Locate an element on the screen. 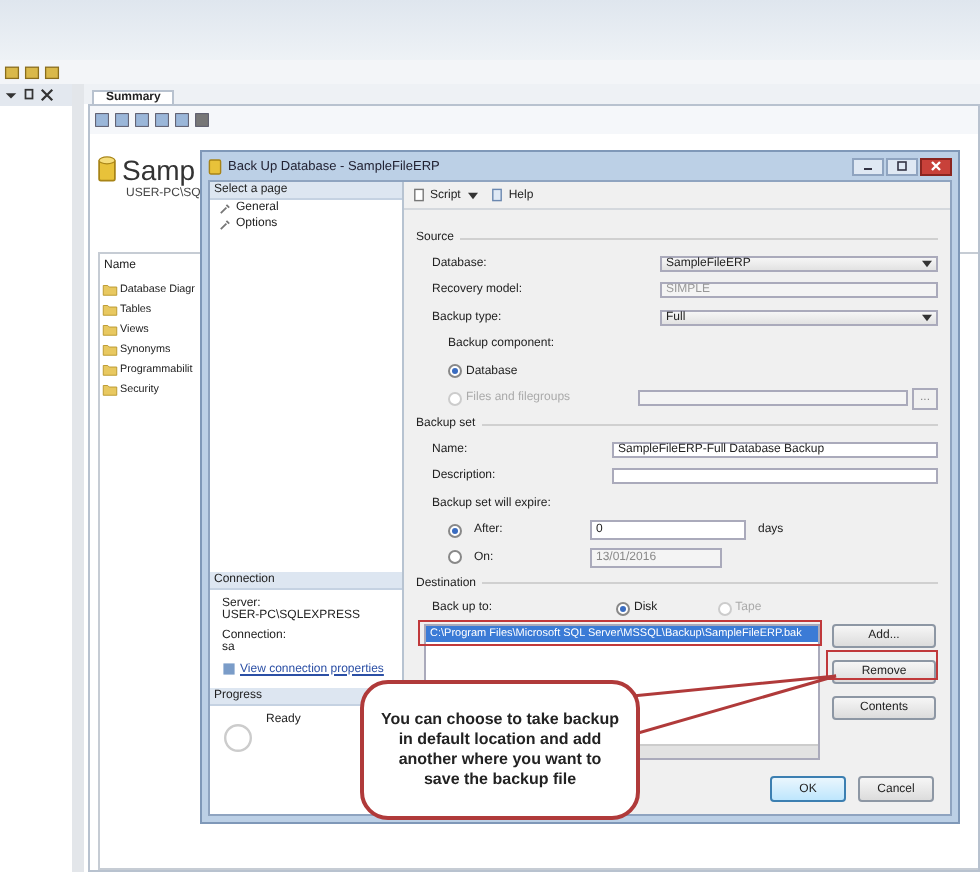 This screenshot has width=980, height=872. callout-note: You can choose to take backup in default location and add another where you want to save the backup file is located at coordinates (500, 750).